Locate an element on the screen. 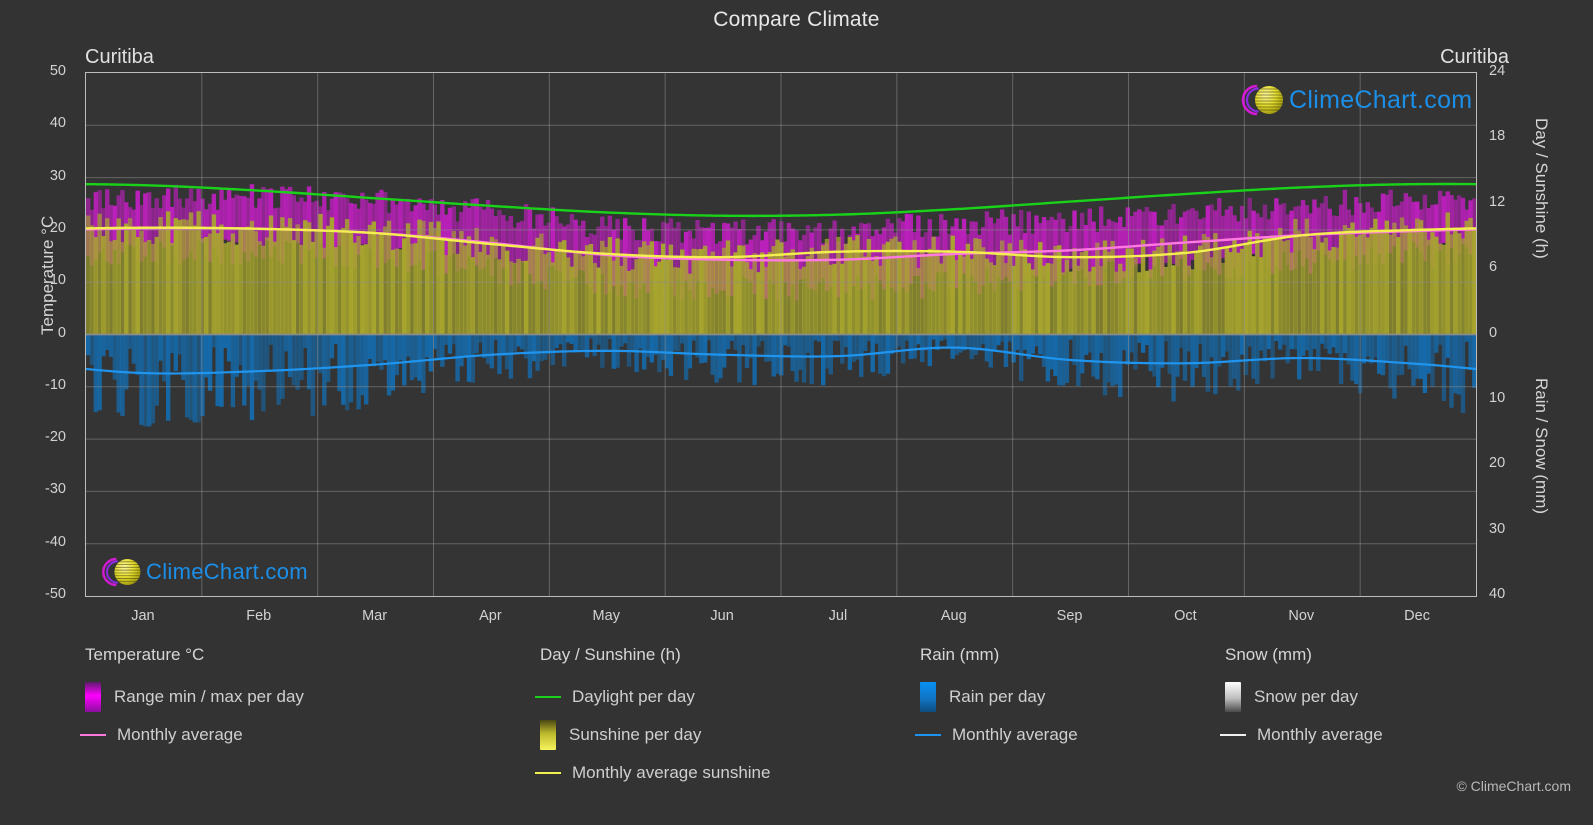 This screenshot has height=825, width=1593. legend-column-rain-mm: Rain (mm) Rain per day Monthly average is located at coordinates (996, 699).